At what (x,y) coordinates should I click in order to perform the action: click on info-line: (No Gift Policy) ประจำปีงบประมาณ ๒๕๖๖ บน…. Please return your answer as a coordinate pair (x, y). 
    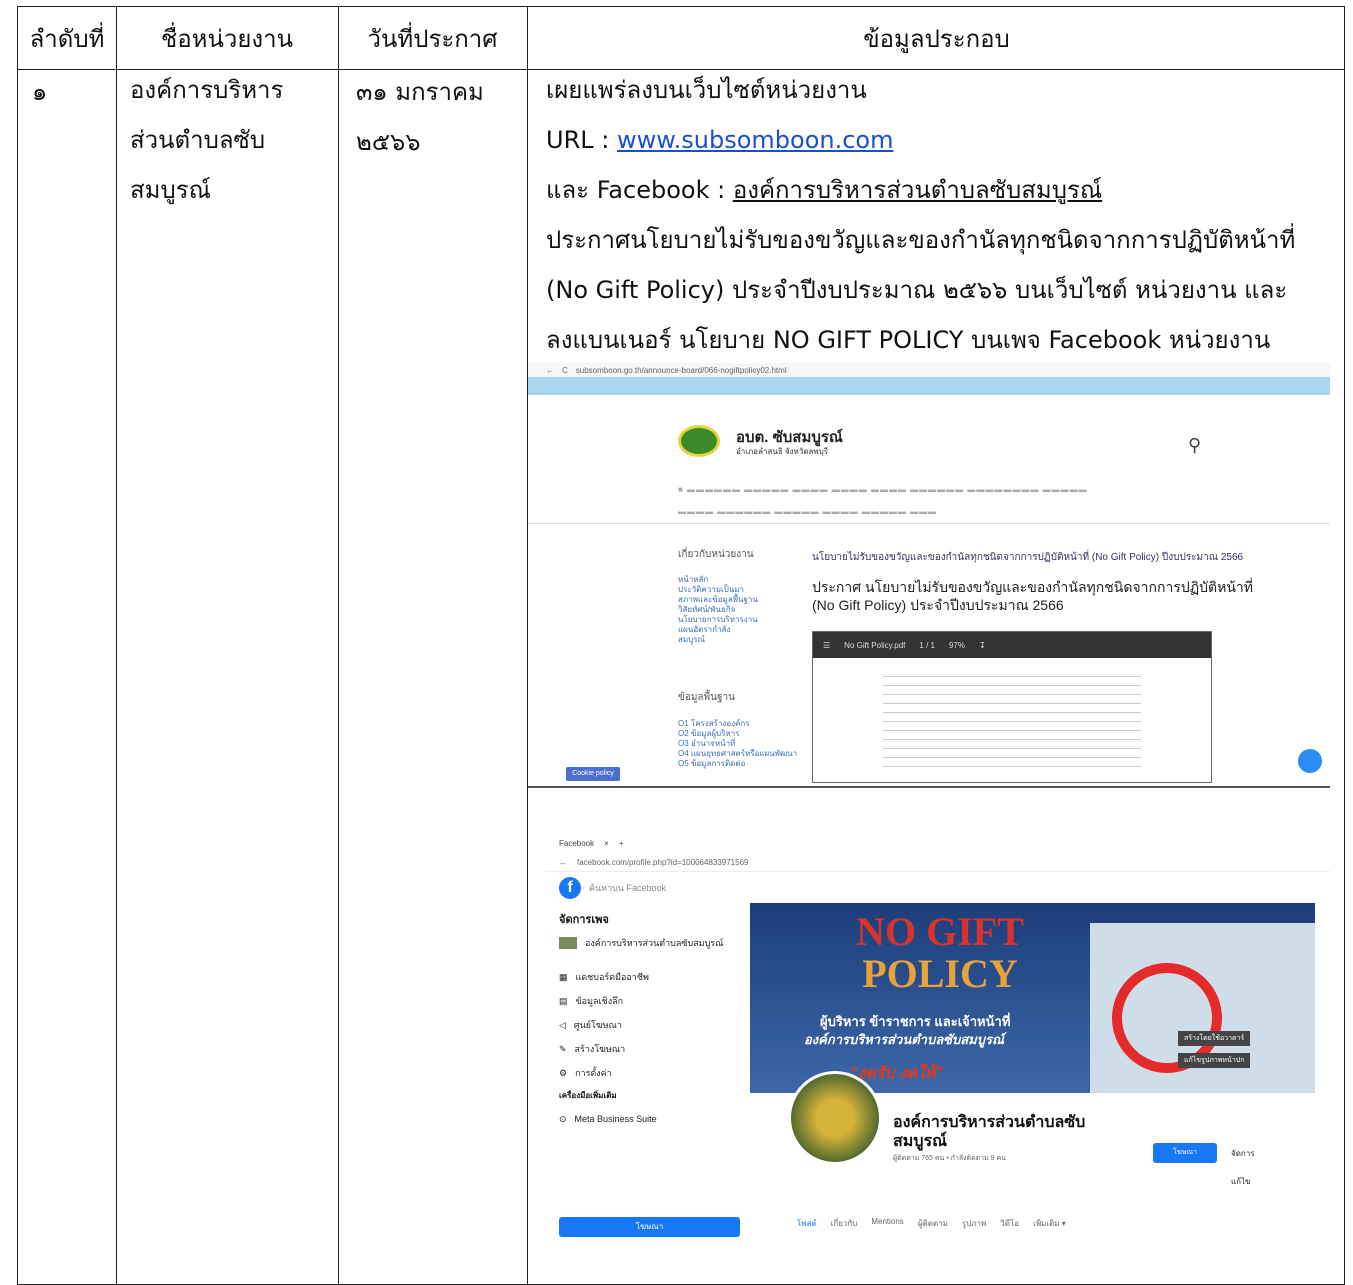
    Looking at the image, I should click on (917, 290).